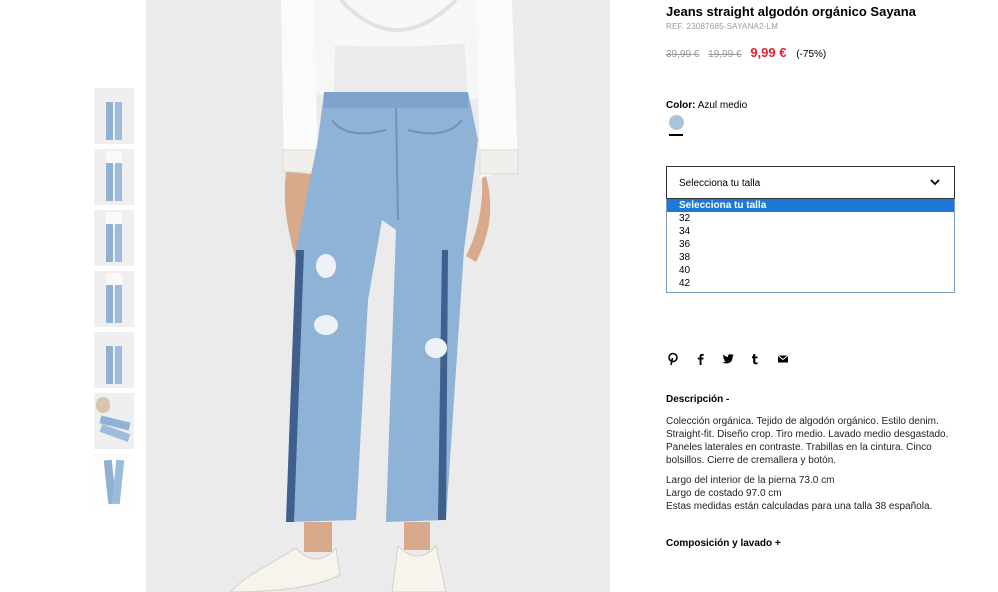 The image size is (998, 592). What do you see at coordinates (755, 359) in the screenshot?
I see `tumblr-icon` at bounding box center [755, 359].